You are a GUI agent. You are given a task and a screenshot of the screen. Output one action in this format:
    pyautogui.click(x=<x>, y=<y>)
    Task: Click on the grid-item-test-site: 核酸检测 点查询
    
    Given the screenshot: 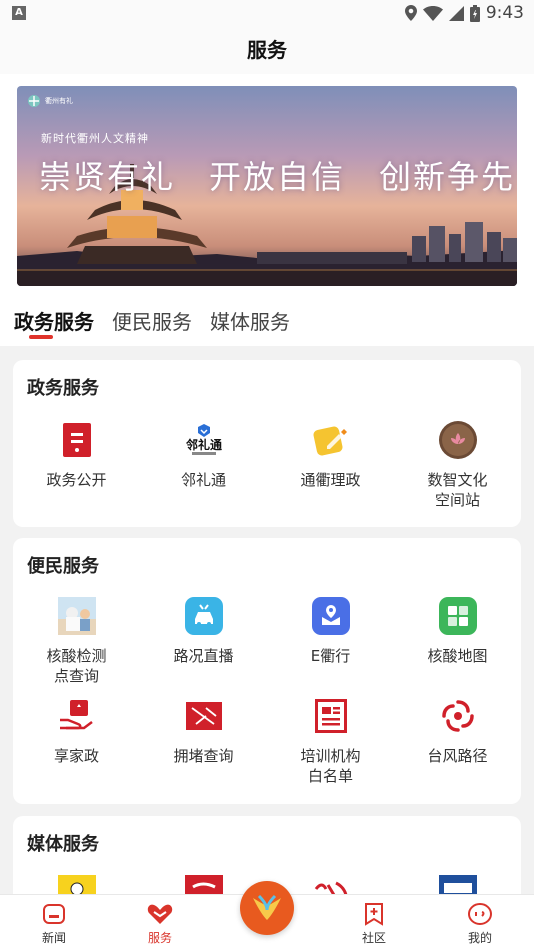 What is the action you would take?
    pyautogui.click(x=76, y=641)
    